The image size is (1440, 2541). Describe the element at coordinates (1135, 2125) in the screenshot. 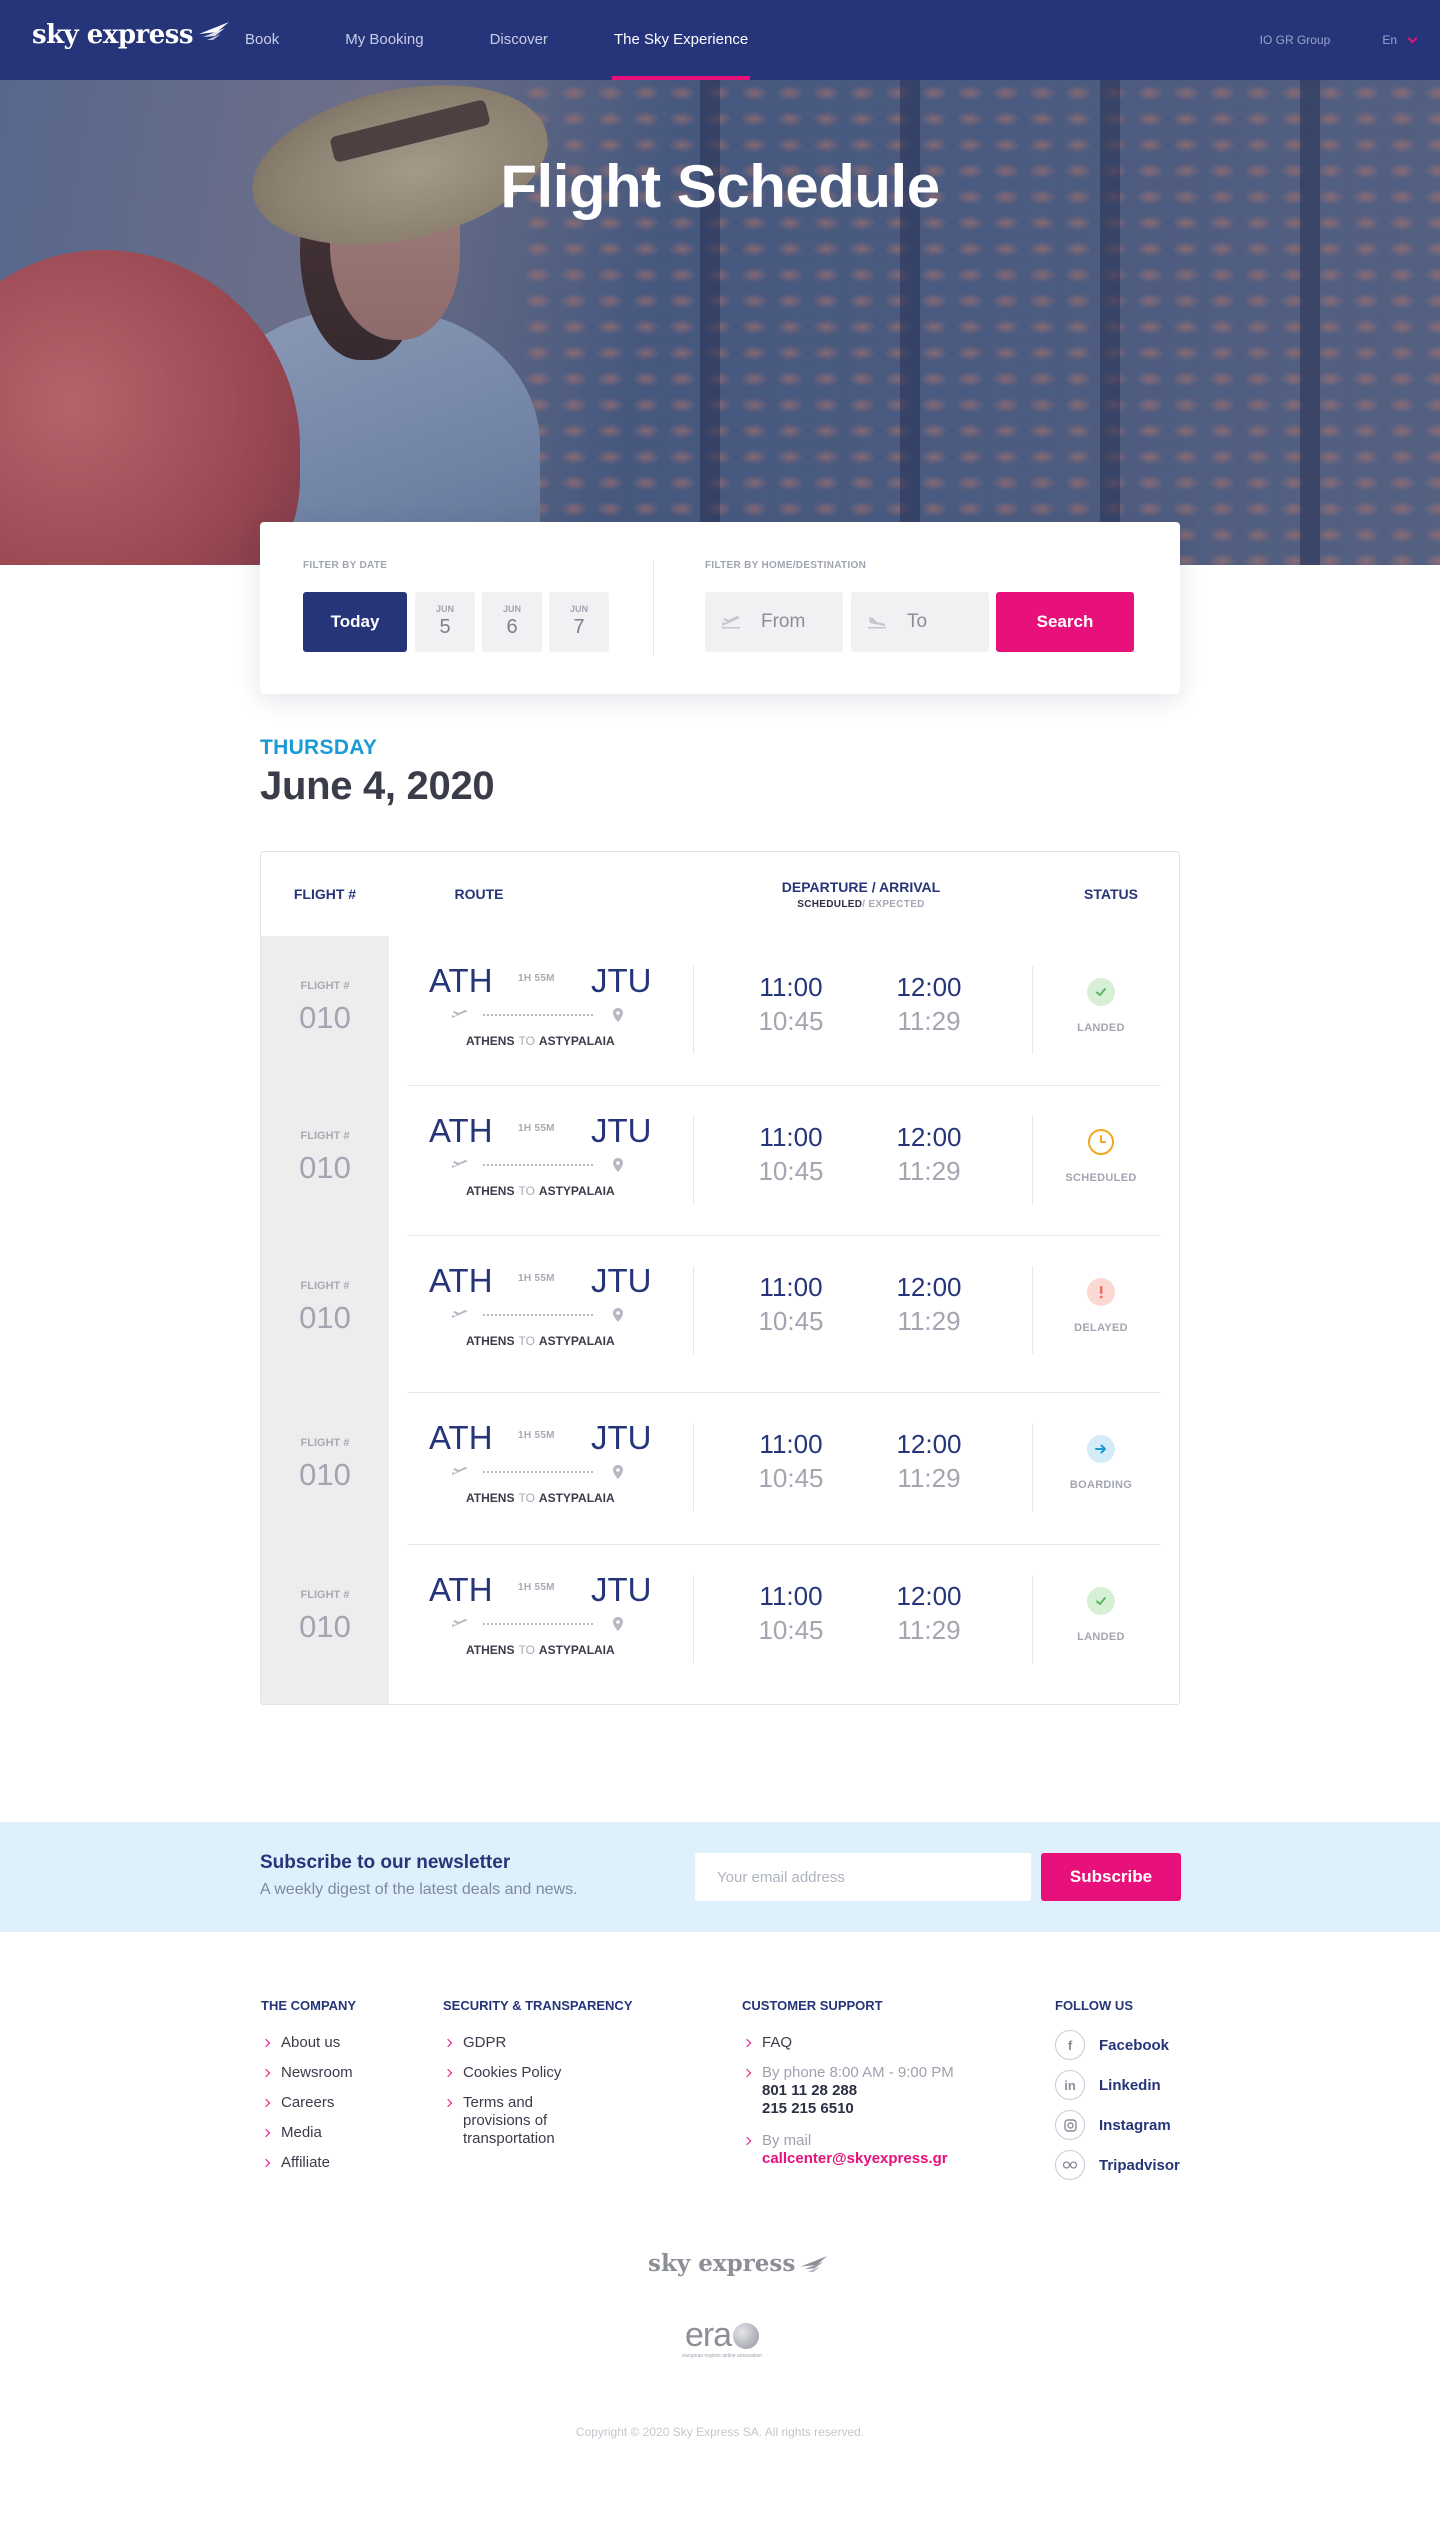

I see `social-instagram-label: Instagram` at that location.